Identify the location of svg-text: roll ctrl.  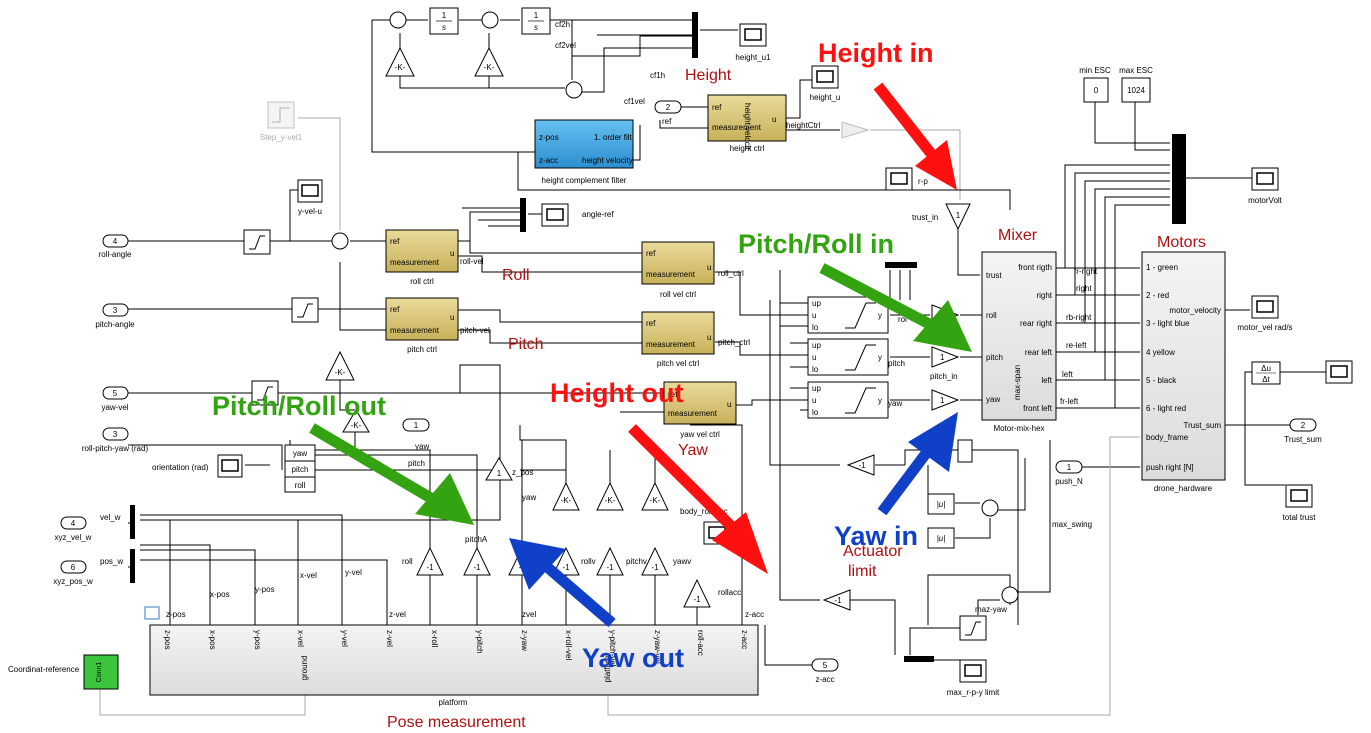
(422, 281).